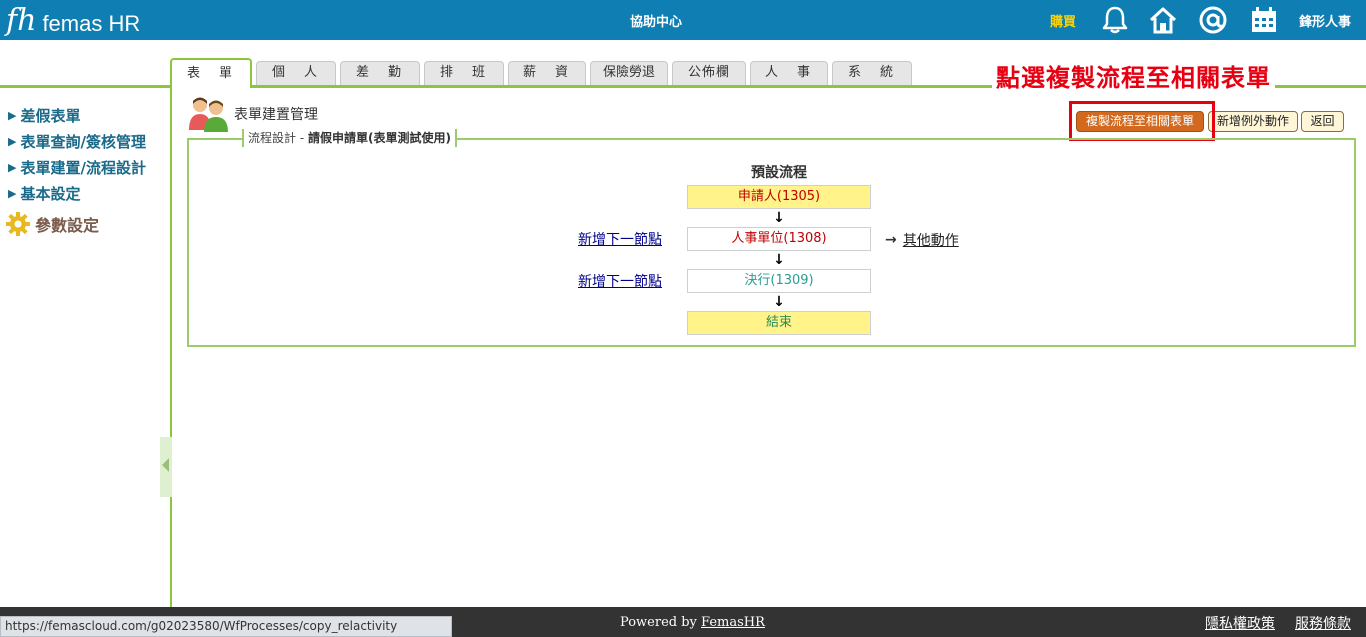  What do you see at coordinates (789, 73) in the screenshot?
I see `tab-hr: 人 事` at bounding box center [789, 73].